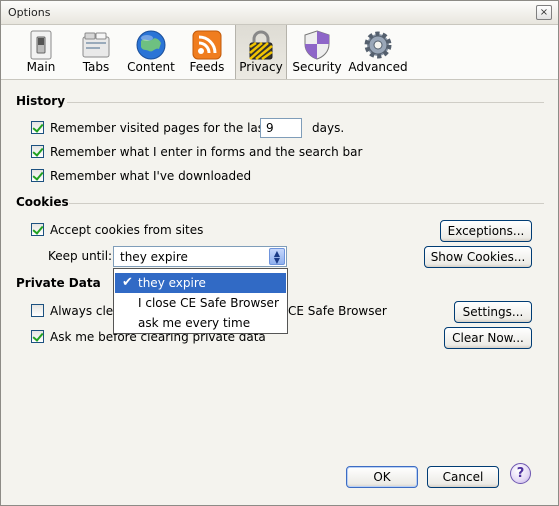 The height and width of the screenshot is (506, 559). I want to click on accept-cookies-checkbox, so click(37, 229).